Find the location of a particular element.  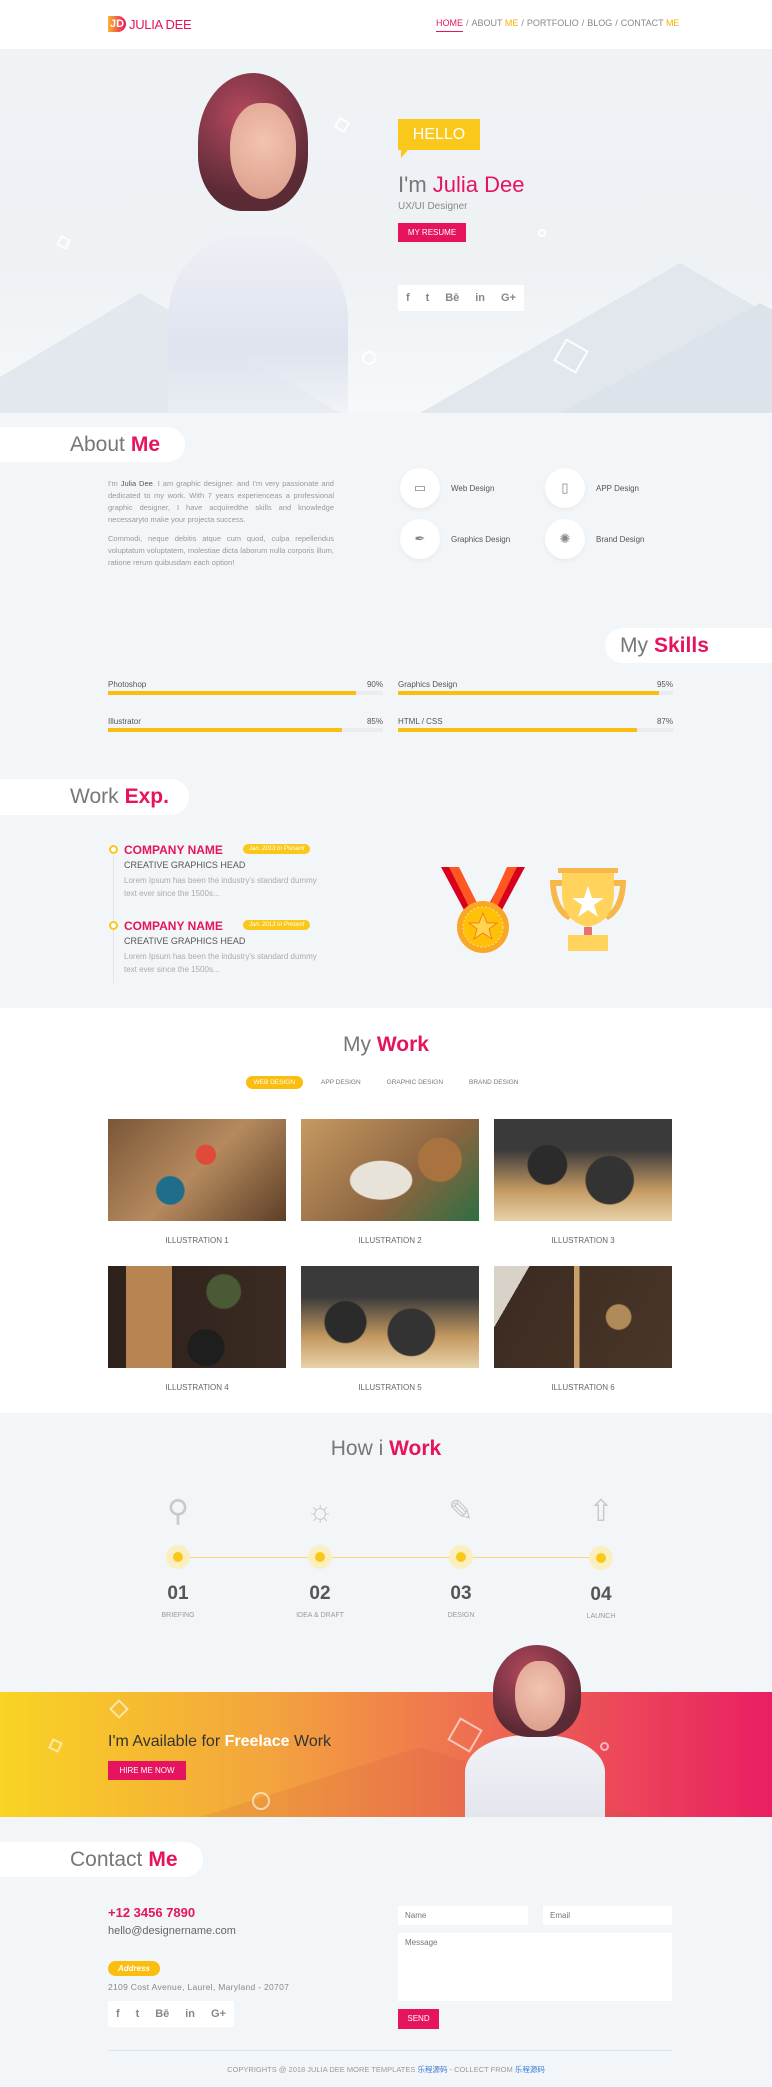

contact-email: hello@designername.com is located at coordinates (172, 1931).